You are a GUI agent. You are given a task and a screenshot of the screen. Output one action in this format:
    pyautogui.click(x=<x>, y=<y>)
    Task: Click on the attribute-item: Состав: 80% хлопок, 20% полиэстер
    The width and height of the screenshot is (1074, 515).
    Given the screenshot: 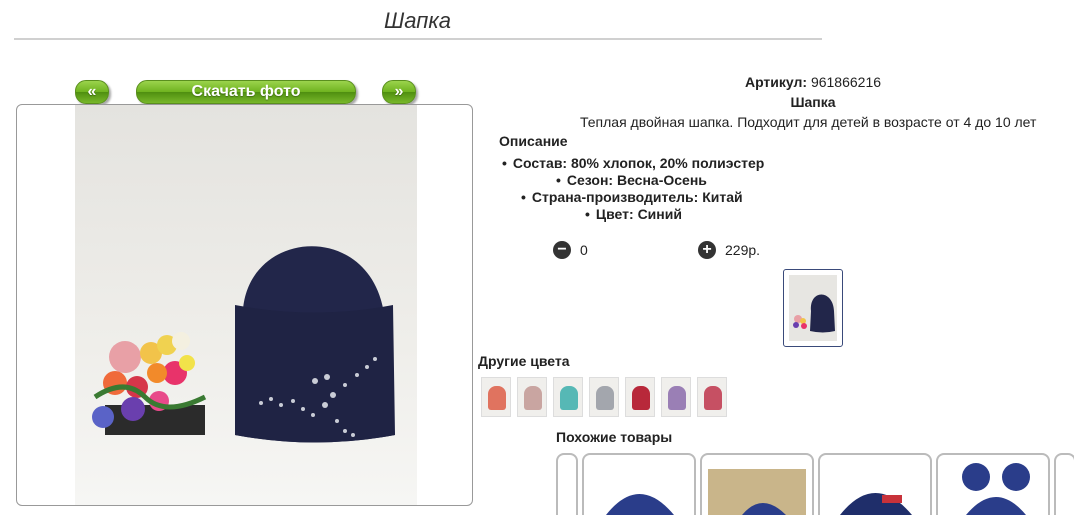 What is the action you would take?
    pyautogui.click(x=633, y=163)
    